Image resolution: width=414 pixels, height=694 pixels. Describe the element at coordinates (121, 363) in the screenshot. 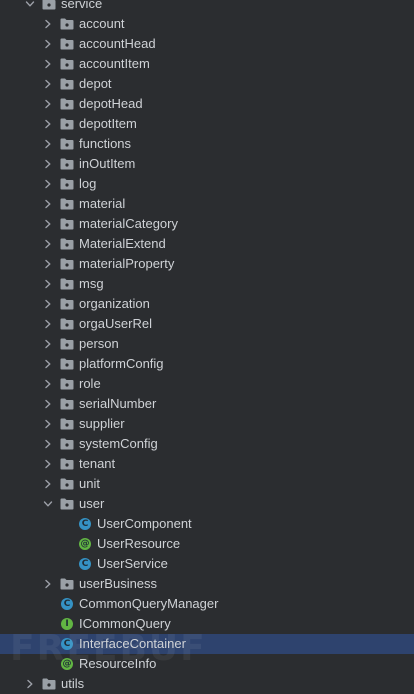

I see `tree-item-label: platformConfig` at that location.